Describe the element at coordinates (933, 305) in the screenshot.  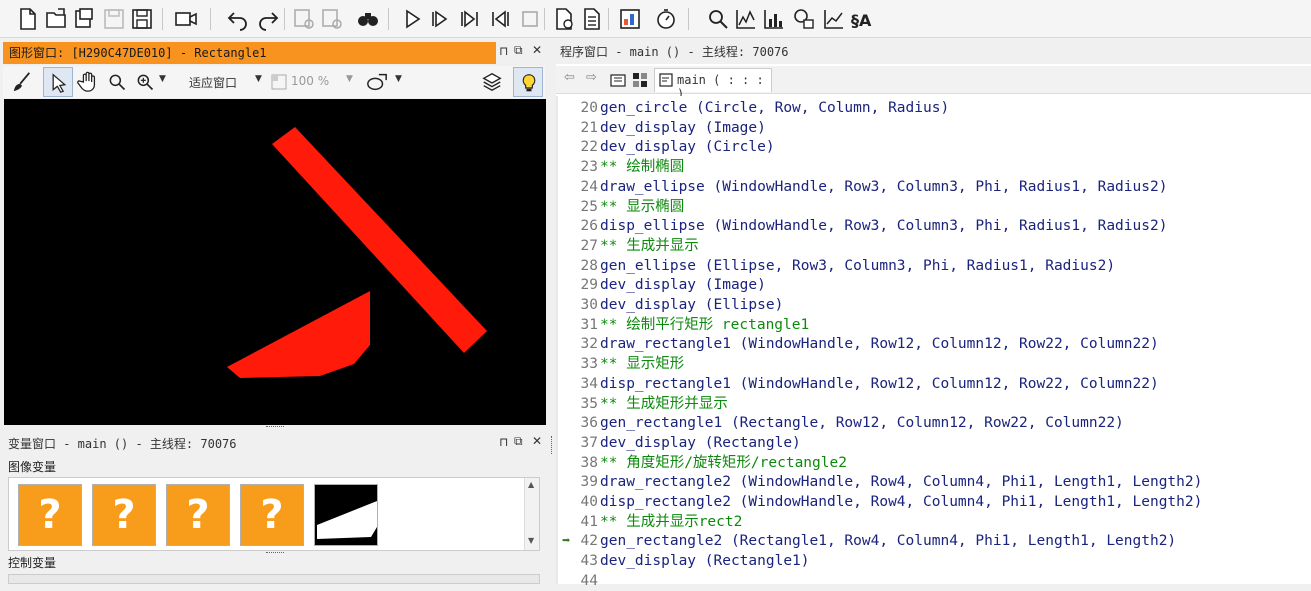
I see `code-line: 30 dev_display (Ellipse)` at that location.